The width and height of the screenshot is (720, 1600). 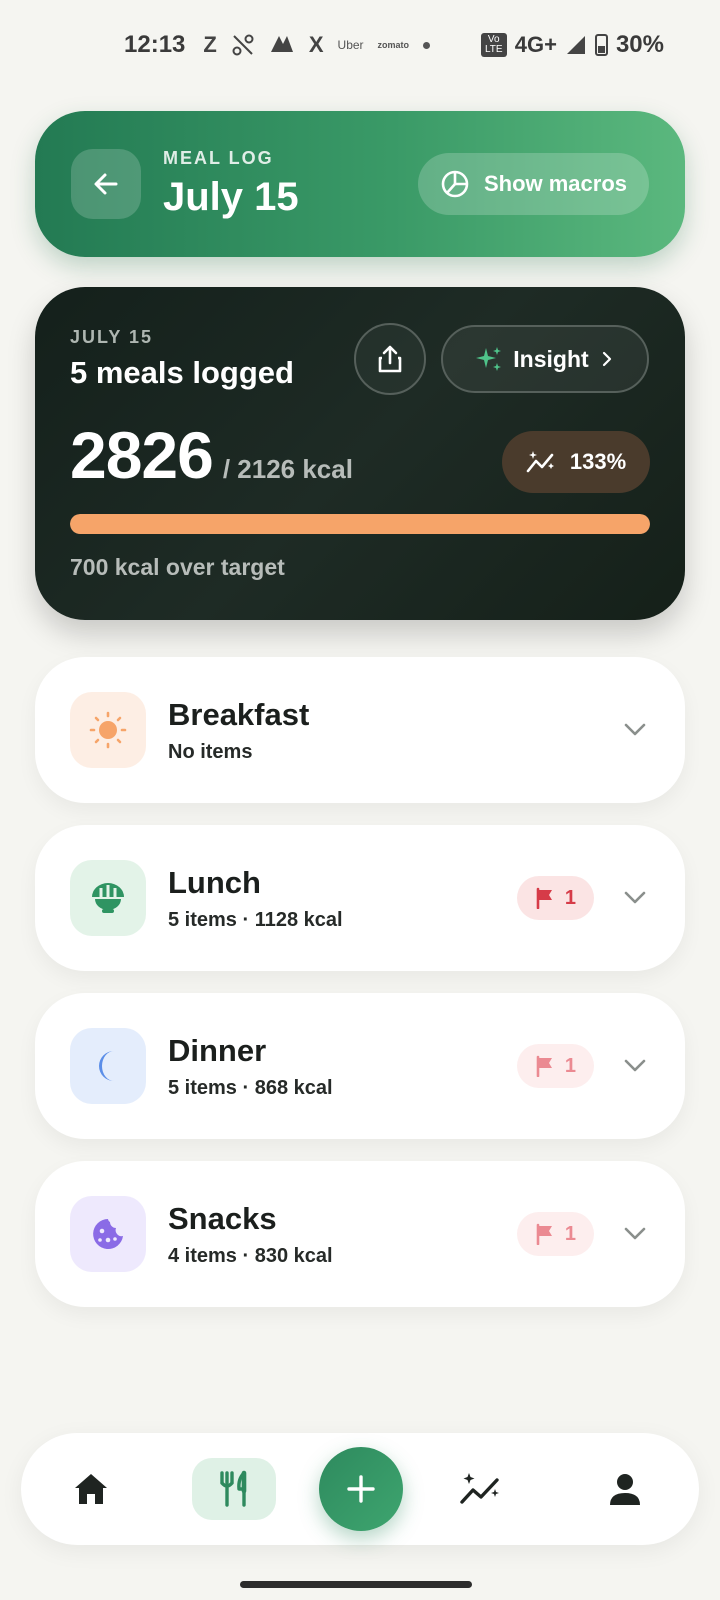 I want to click on page-title: July 15, so click(x=231, y=197).